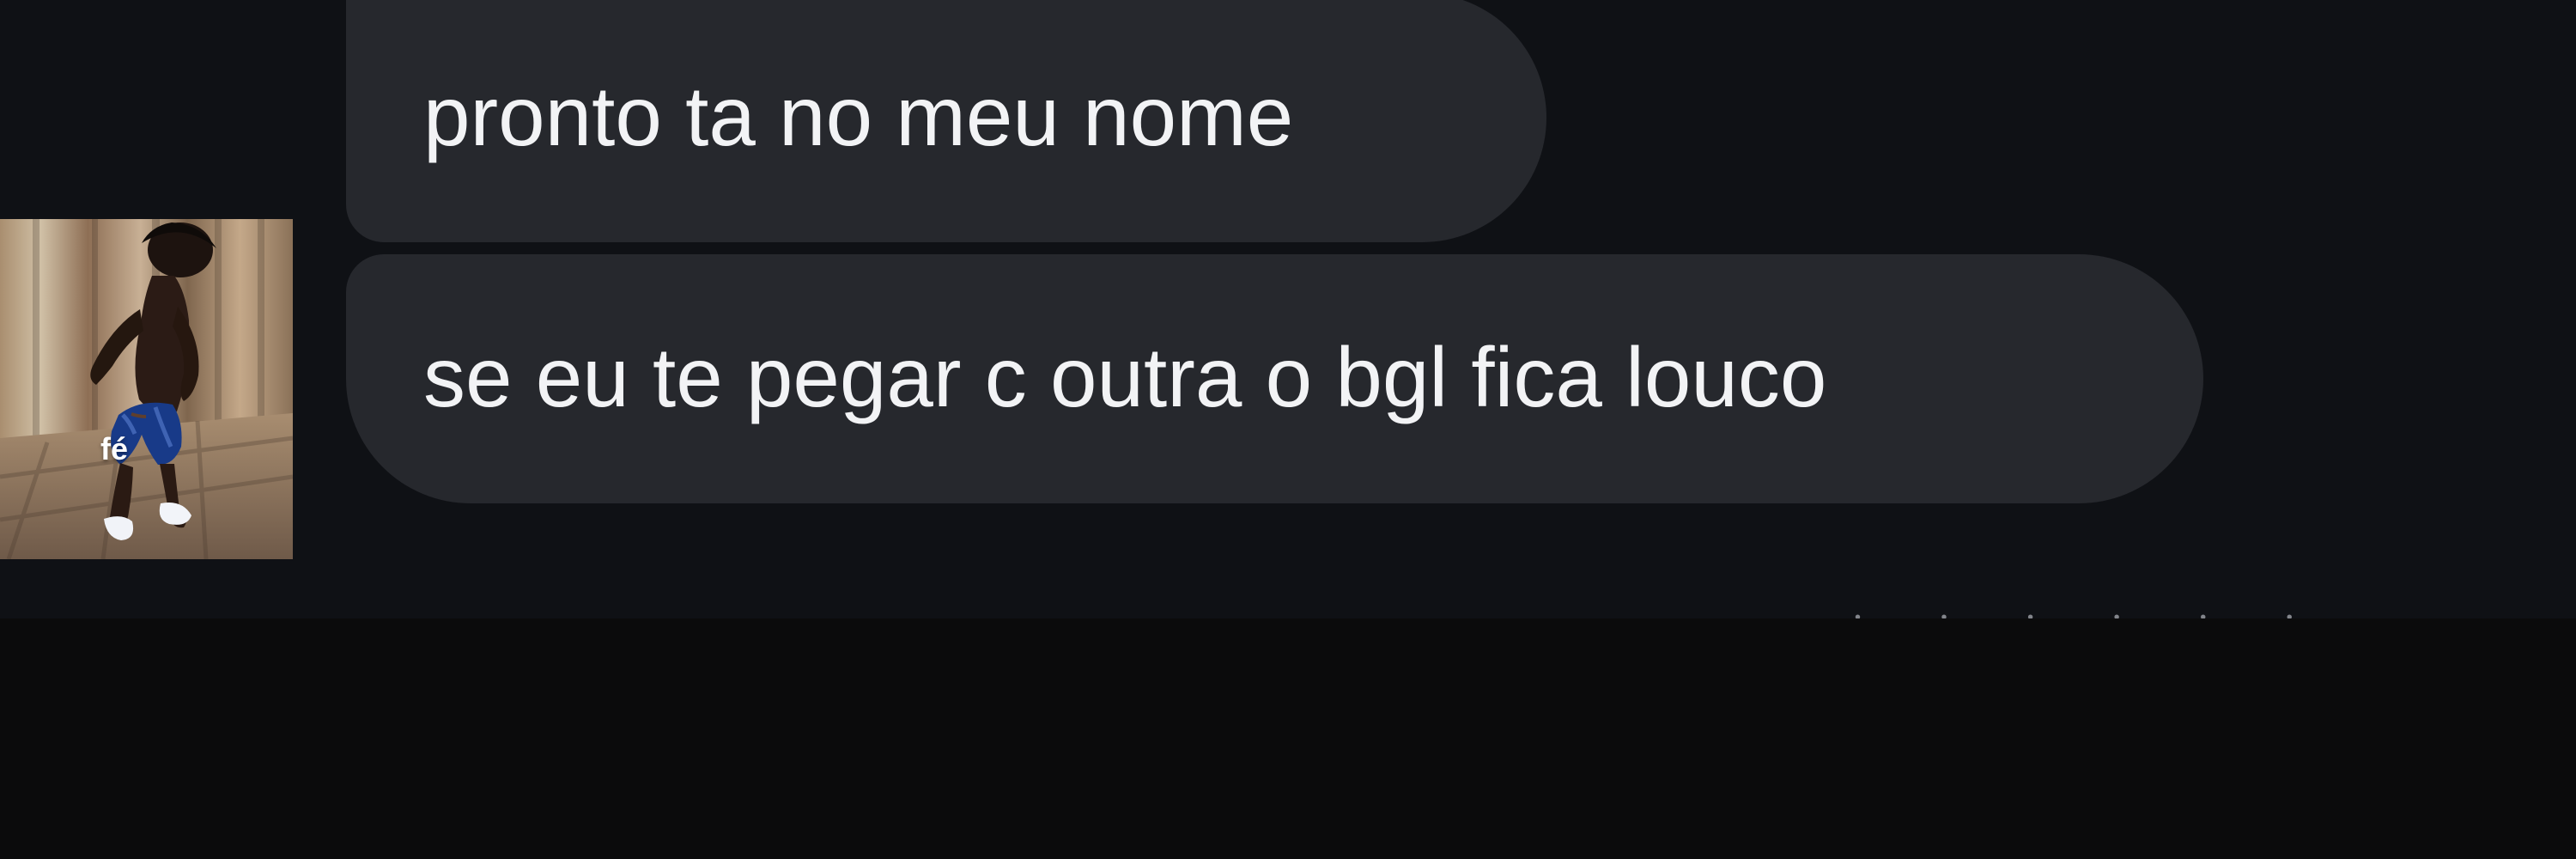 This screenshot has width=2576, height=859. Describe the element at coordinates (2112, 615) in the screenshot. I see `cropped-status-dots: • • • • • • • •` at that location.